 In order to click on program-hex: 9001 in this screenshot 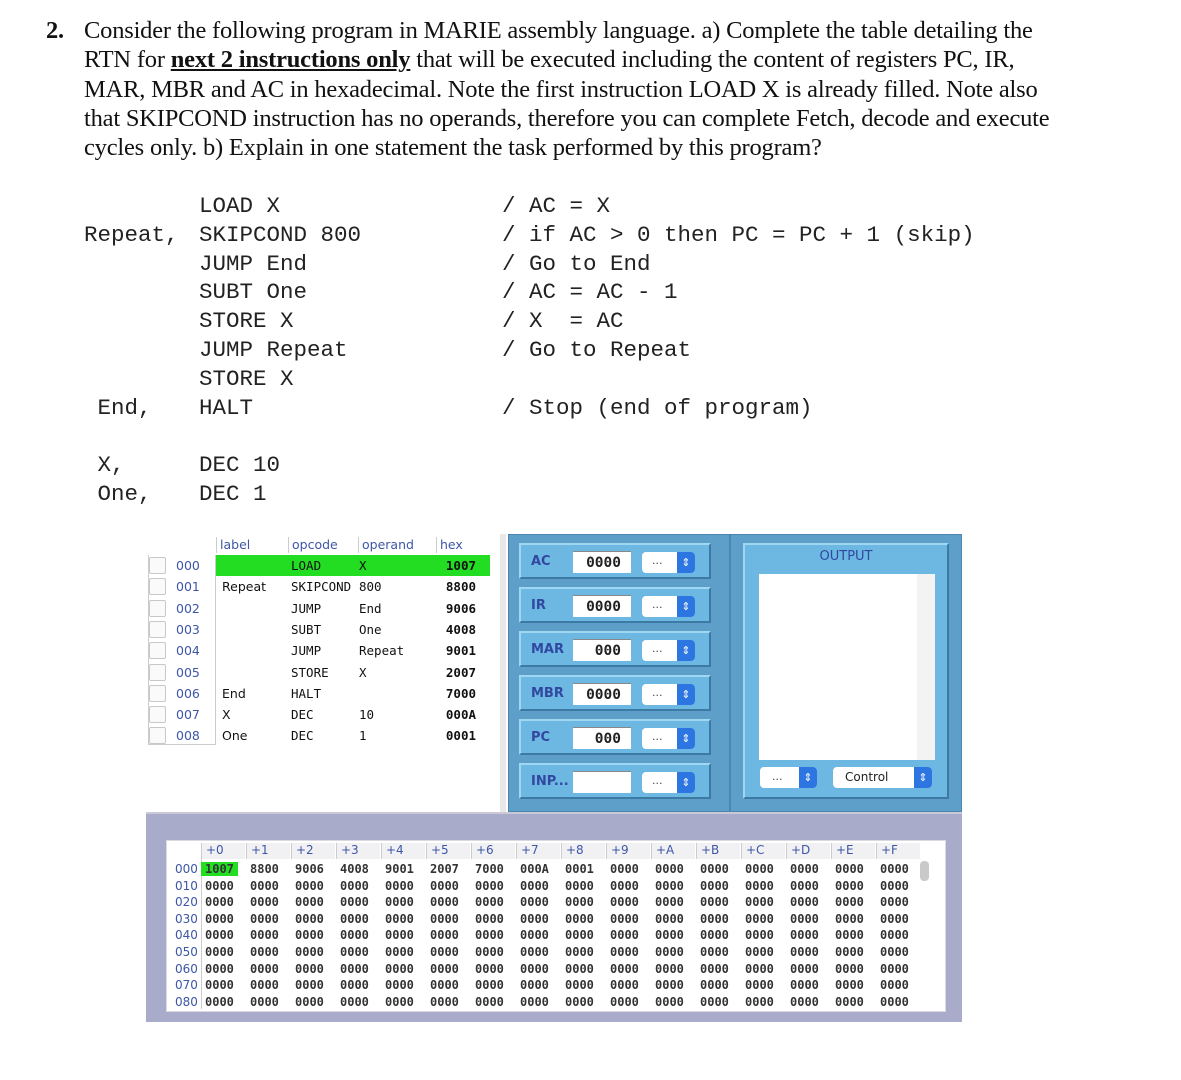, I will do `click(460, 651)`.